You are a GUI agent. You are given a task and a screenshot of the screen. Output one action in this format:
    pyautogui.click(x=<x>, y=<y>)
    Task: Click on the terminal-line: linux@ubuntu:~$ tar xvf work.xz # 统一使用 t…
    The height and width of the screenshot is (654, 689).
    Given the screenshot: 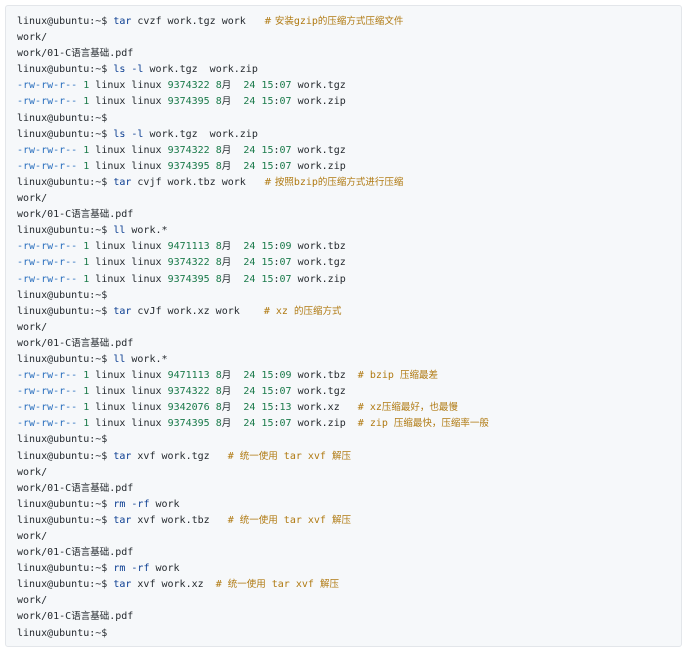 What is the action you would take?
    pyautogui.click(x=344, y=585)
    